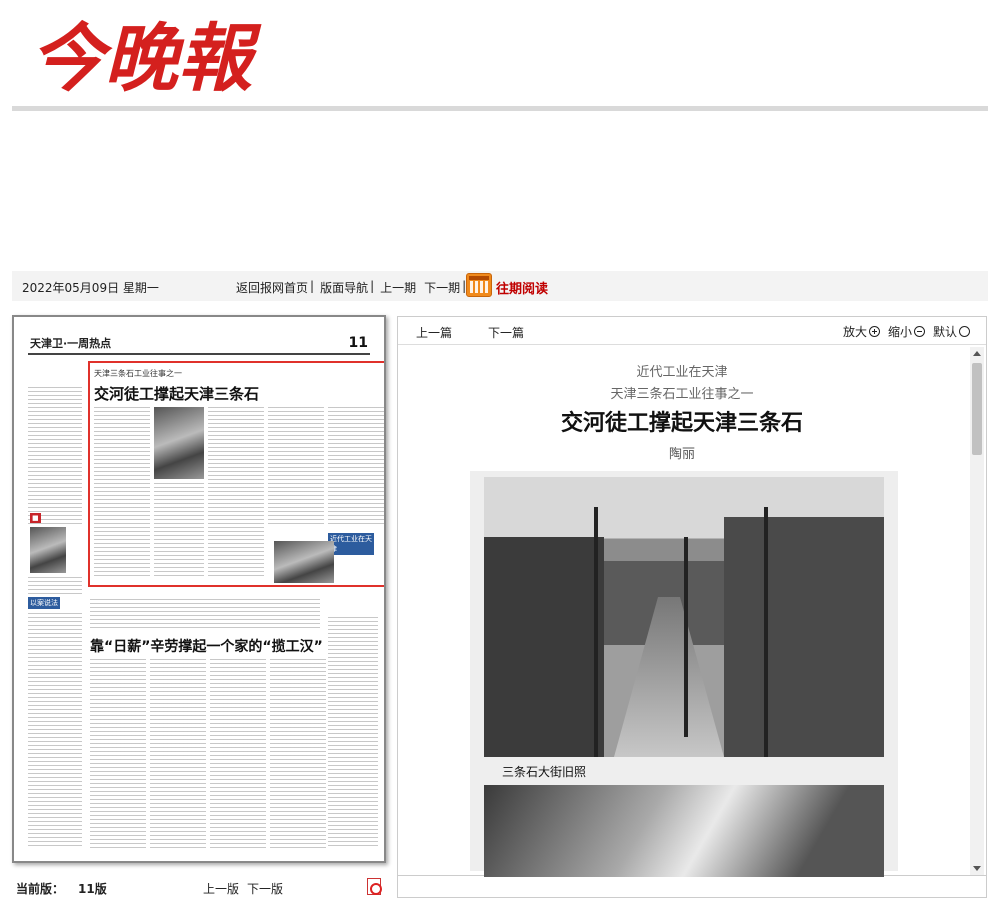 The width and height of the screenshot is (998, 898). I want to click on article-scrollbar, so click(977, 611).